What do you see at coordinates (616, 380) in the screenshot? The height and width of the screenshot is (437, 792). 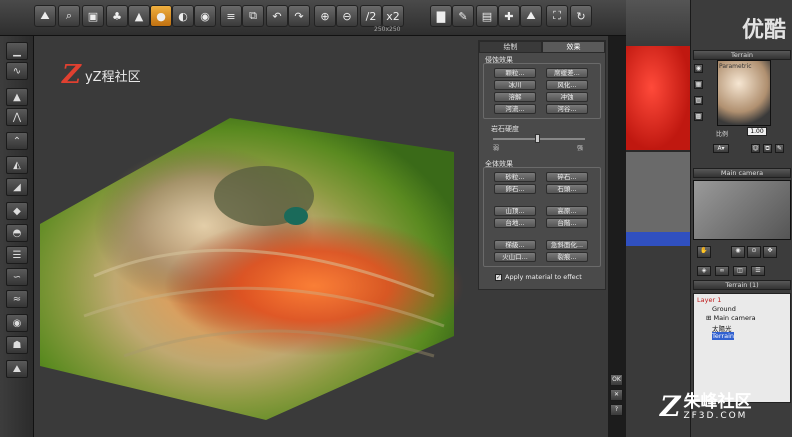 I see `ok-button: OK` at bounding box center [616, 380].